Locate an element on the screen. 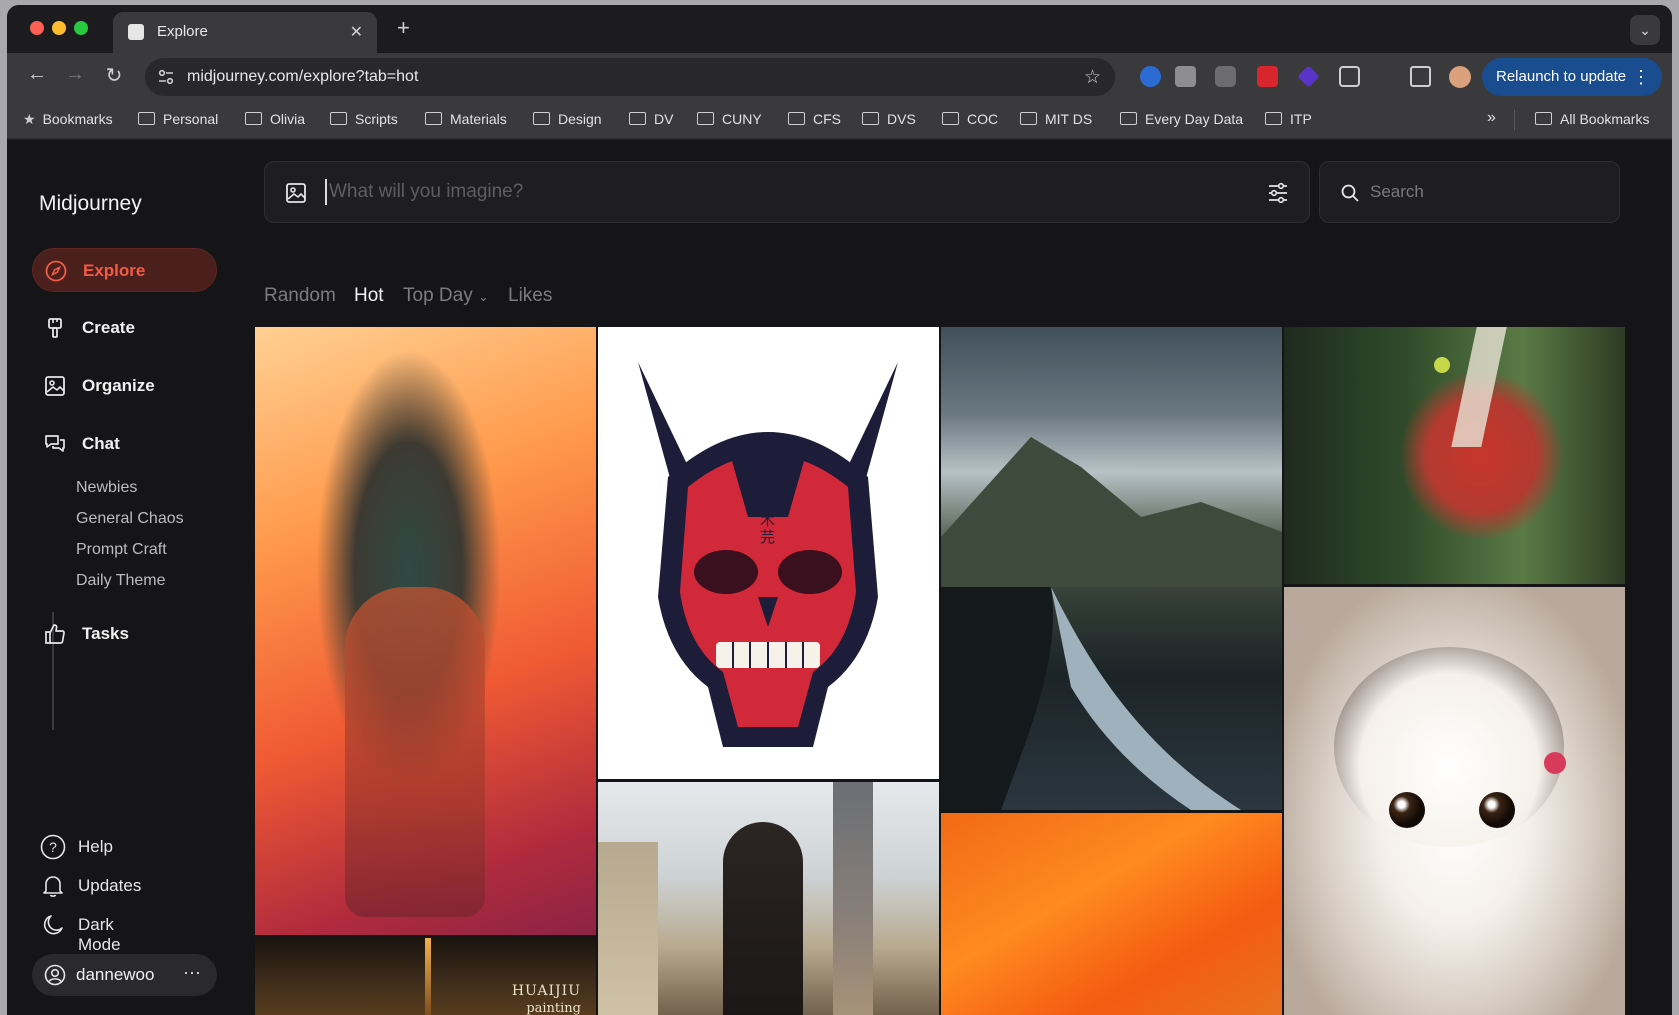 The width and height of the screenshot is (1679, 1015). kitten-left-eye is located at coordinates (1407, 810).